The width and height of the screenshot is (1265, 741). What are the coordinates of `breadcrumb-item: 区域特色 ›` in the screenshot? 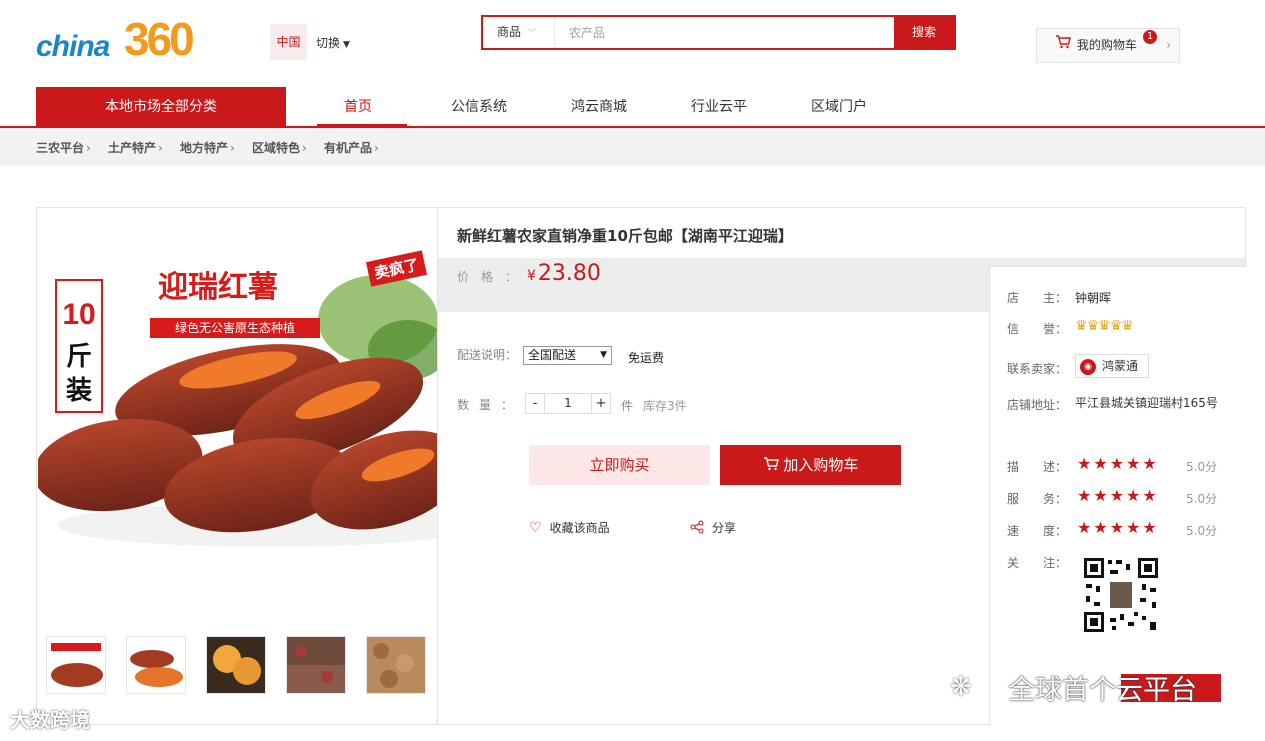 It's located at (279, 147).